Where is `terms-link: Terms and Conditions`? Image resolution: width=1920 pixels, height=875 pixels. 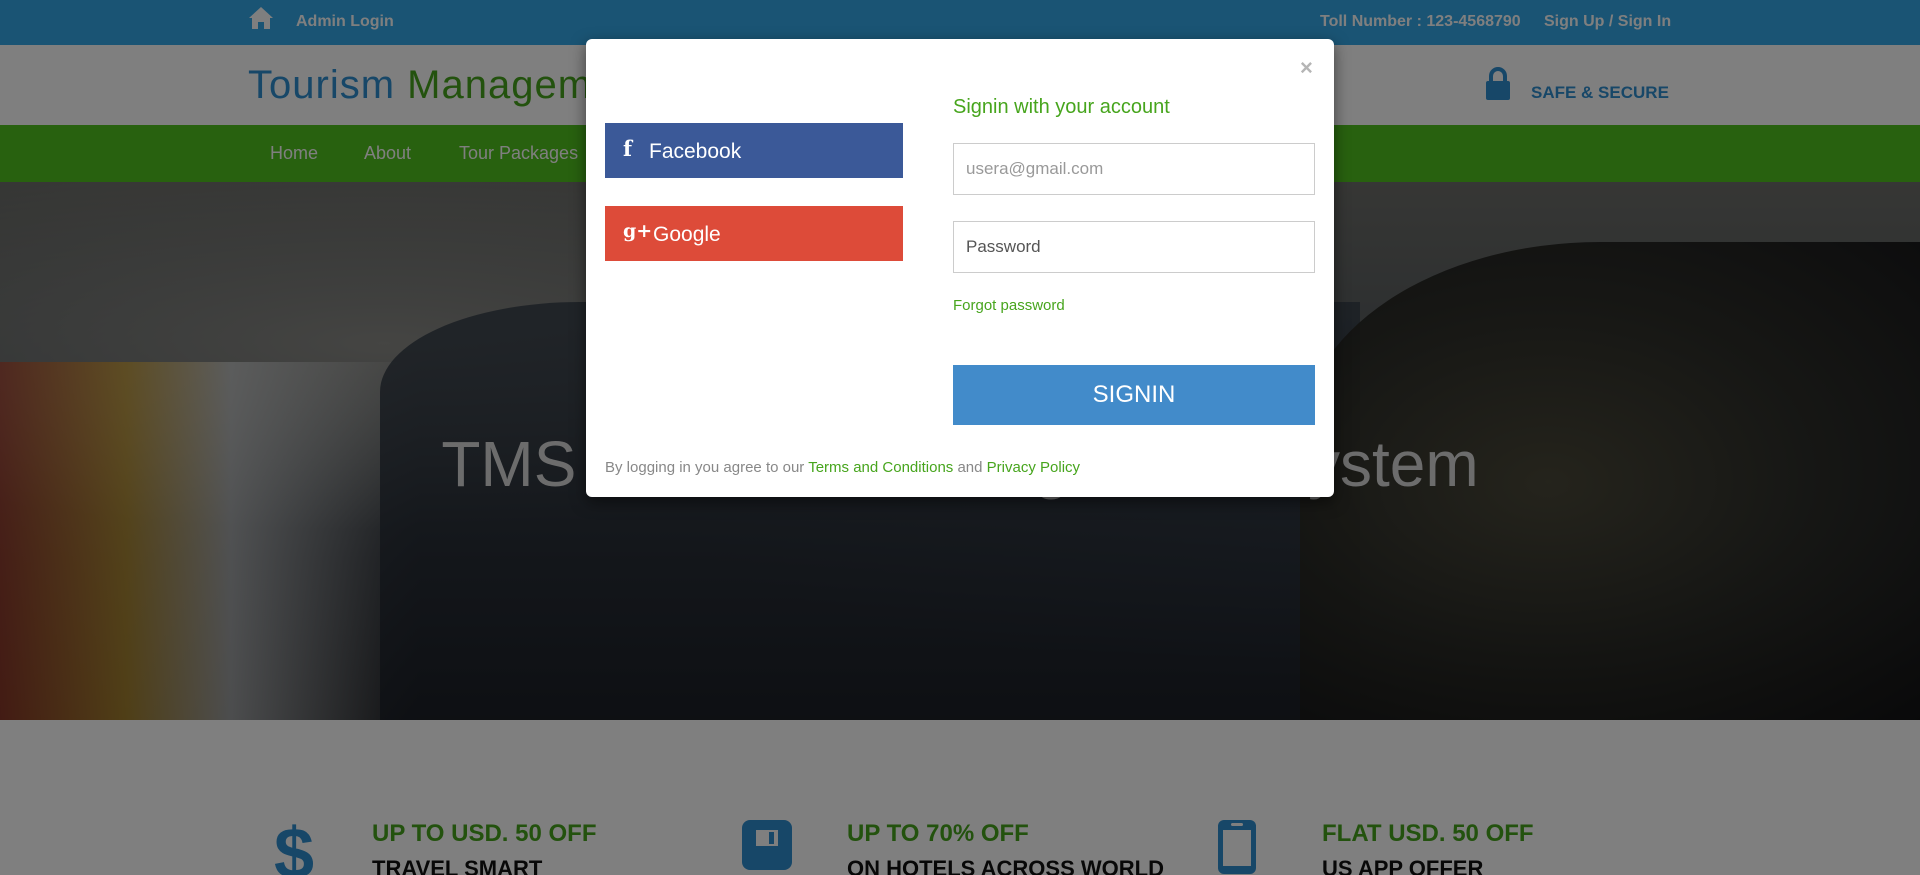
terms-link: Terms and Conditions is located at coordinates (880, 467).